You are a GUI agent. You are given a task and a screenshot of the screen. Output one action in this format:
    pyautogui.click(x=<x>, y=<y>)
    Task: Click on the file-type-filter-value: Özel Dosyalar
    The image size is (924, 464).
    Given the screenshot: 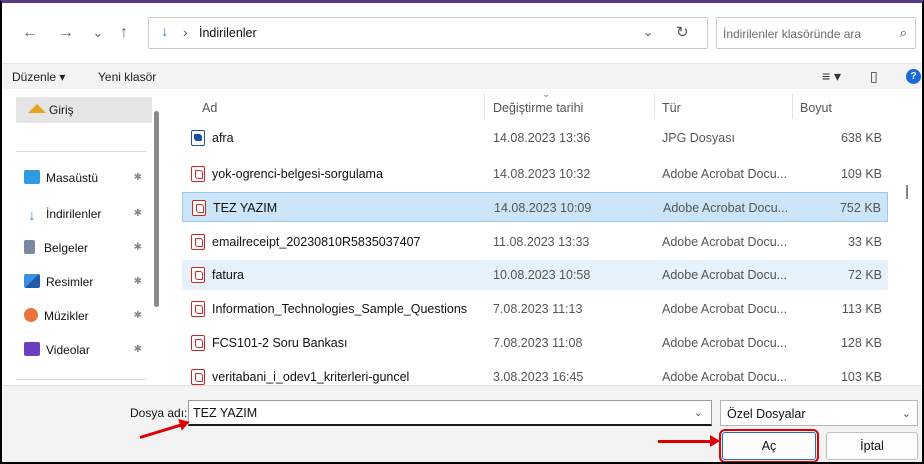 What is the action you would take?
    pyautogui.click(x=766, y=414)
    